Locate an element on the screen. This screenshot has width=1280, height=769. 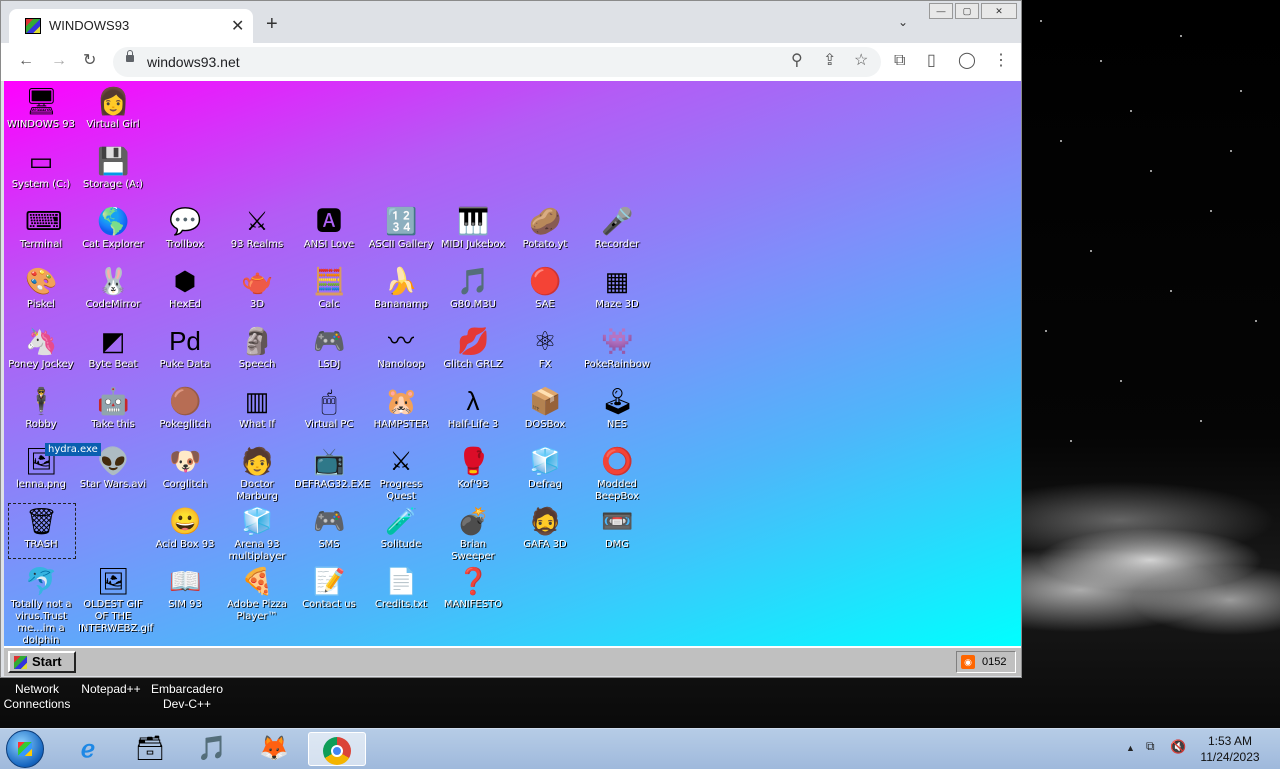
system-clock: 1:53 AM 11/24/2023 is located at coordinates (1230, 749).